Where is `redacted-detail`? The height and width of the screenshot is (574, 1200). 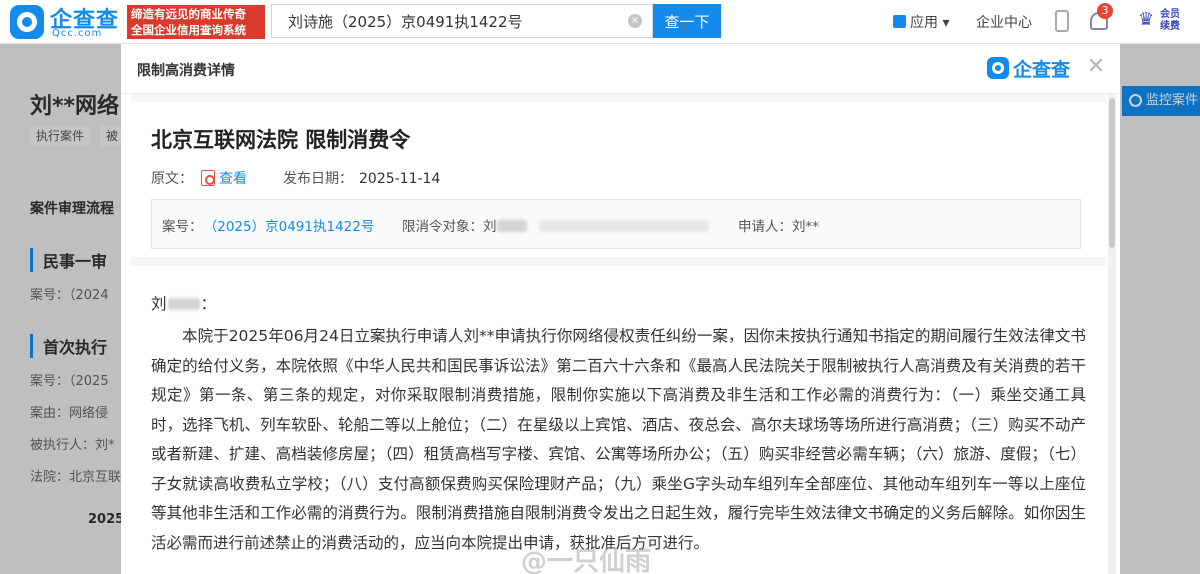
redacted-detail is located at coordinates (623, 226).